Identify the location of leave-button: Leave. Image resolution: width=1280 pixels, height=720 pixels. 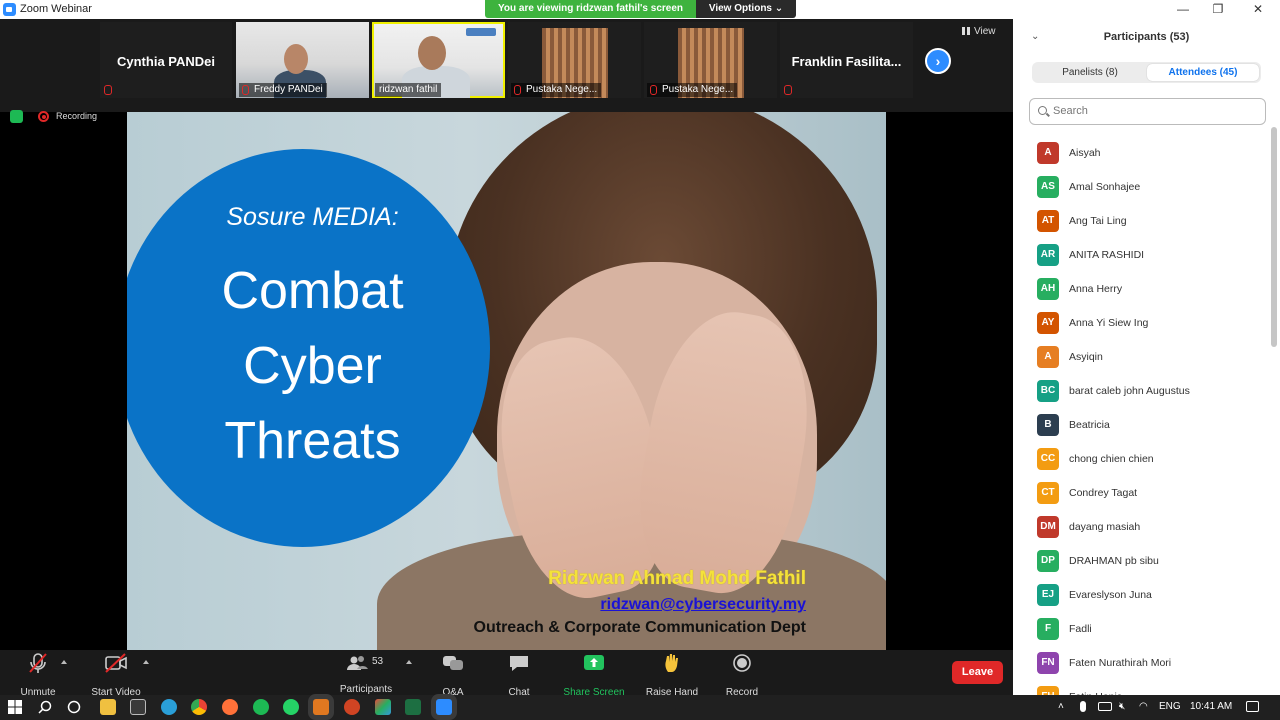
(977, 672).